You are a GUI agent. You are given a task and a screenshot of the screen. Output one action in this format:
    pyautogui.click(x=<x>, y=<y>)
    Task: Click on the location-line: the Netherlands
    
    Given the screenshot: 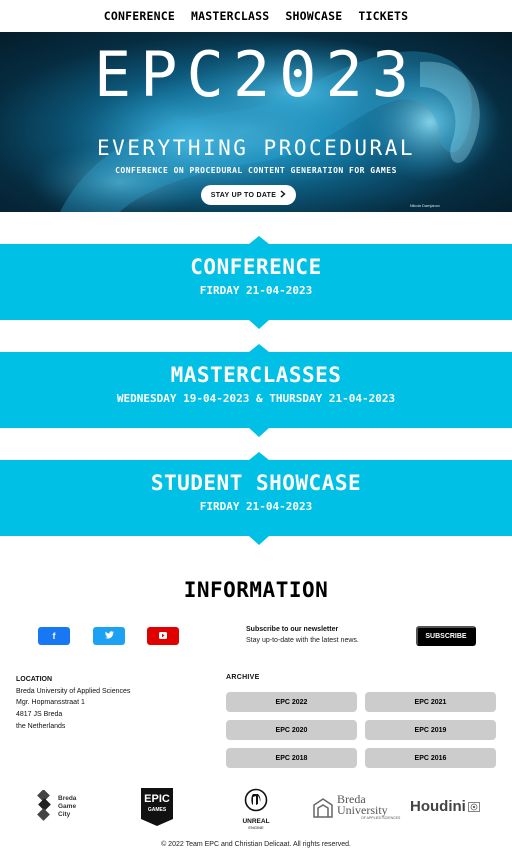 What is the action you would take?
    pyautogui.click(x=41, y=726)
    